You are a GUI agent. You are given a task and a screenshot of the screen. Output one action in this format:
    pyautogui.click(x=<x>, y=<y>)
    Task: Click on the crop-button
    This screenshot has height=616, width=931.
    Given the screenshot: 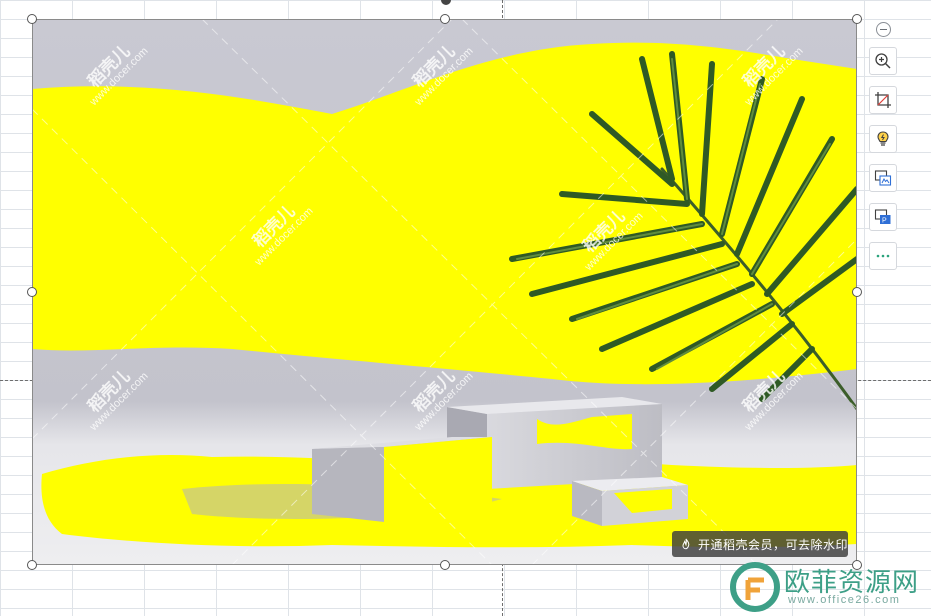 What is the action you would take?
    pyautogui.click(x=883, y=100)
    